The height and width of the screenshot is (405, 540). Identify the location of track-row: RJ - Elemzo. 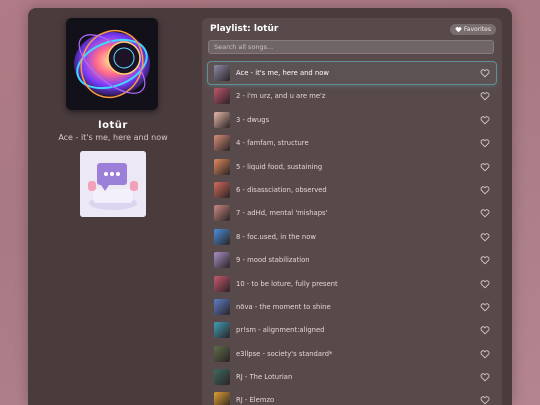
(352, 397).